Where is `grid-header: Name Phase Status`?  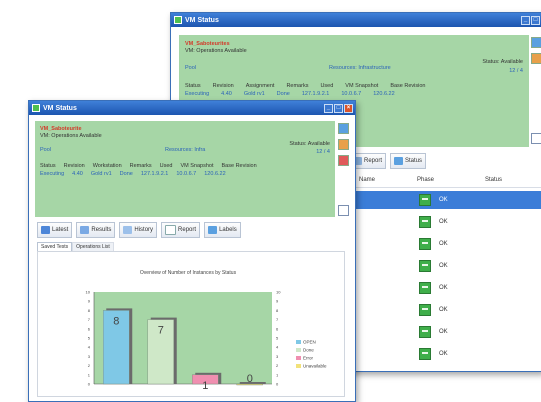 grid-header: Name Phase Status is located at coordinates (445, 180).